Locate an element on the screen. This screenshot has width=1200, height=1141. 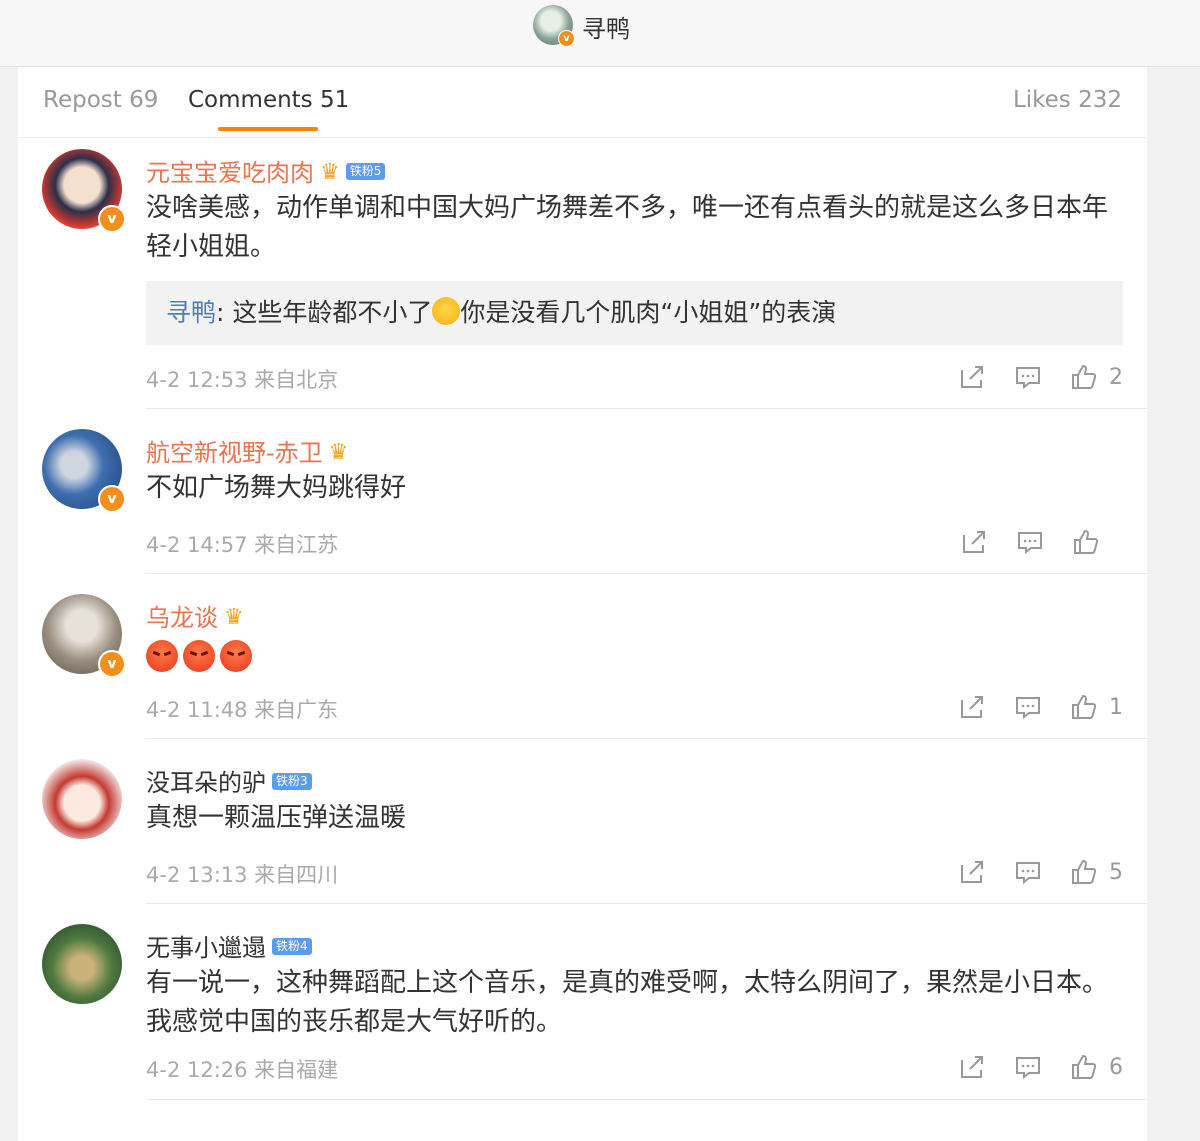
username: 无事小邋遢 铁粉4 is located at coordinates (229, 945).